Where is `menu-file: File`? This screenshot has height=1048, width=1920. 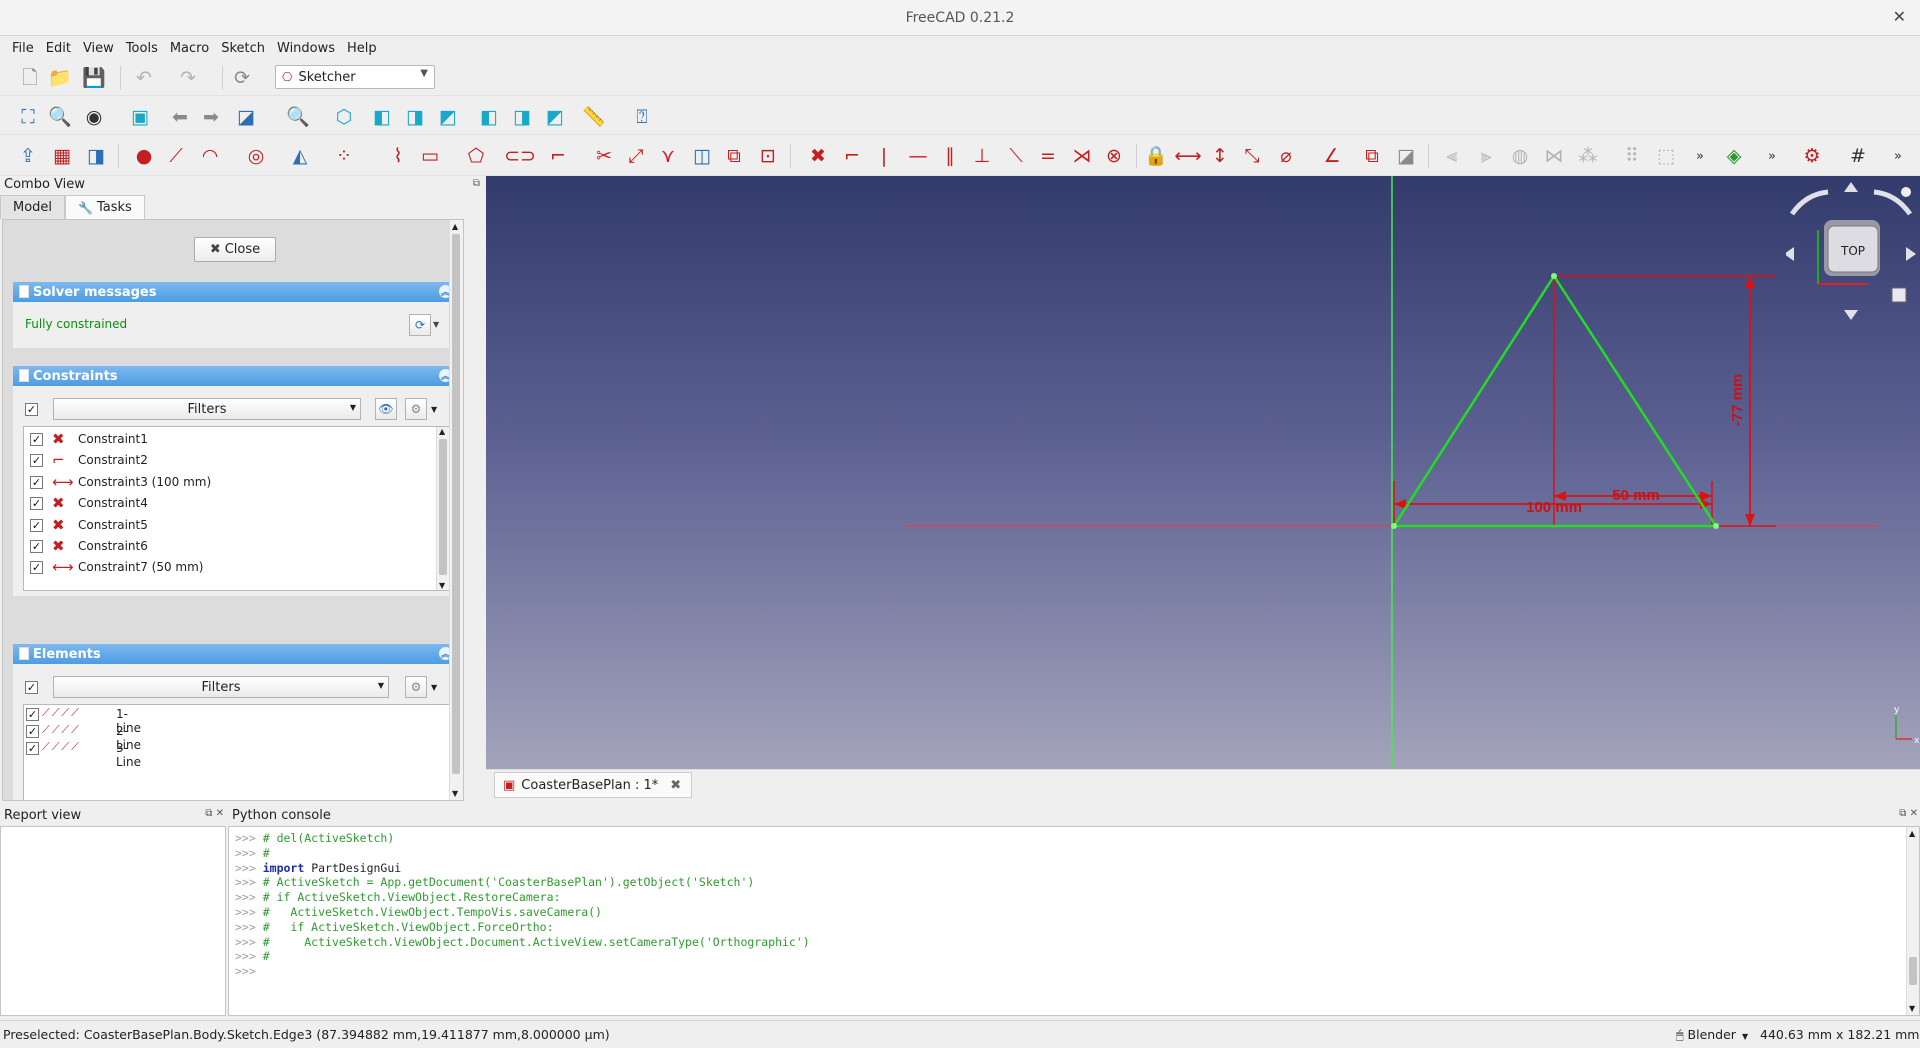 menu-file: File is located at coordinates (23, 48).